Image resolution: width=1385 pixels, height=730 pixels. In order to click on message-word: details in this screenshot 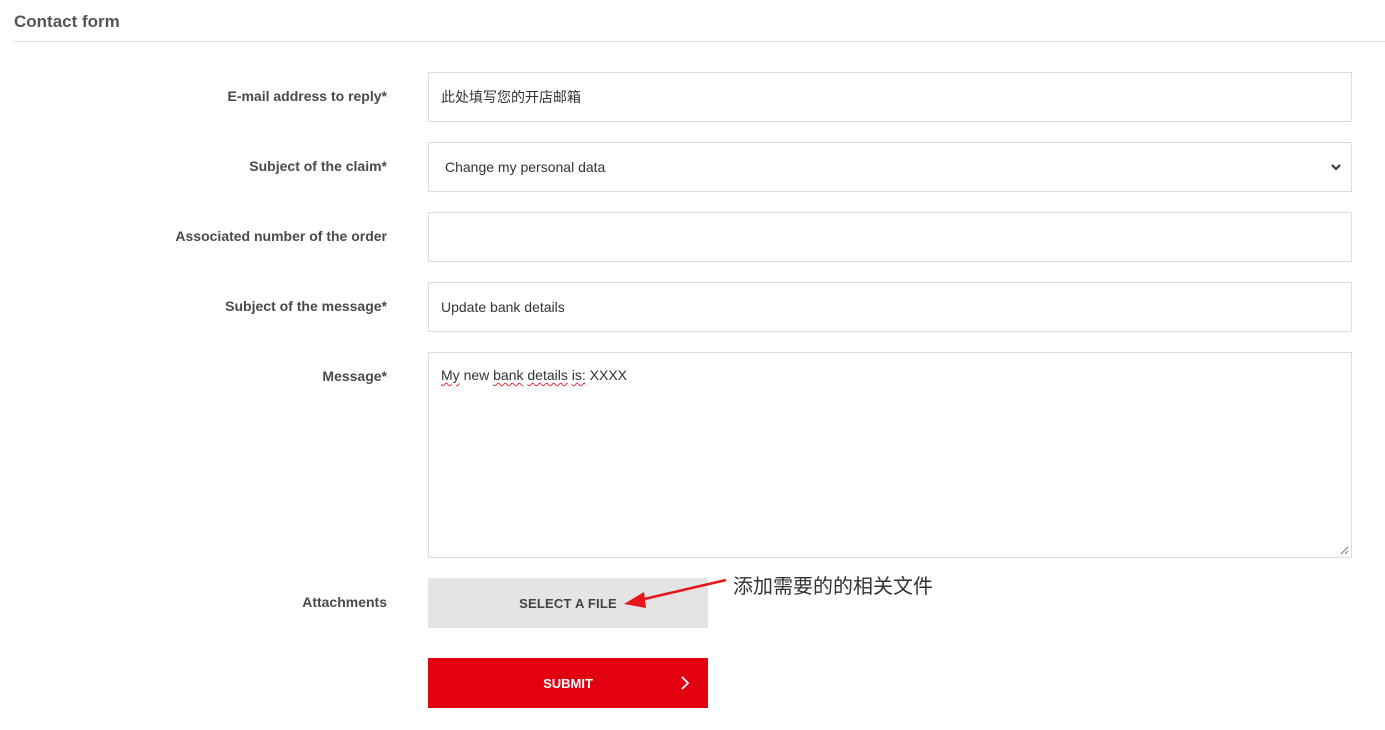, I will do `click(547, 375)`.